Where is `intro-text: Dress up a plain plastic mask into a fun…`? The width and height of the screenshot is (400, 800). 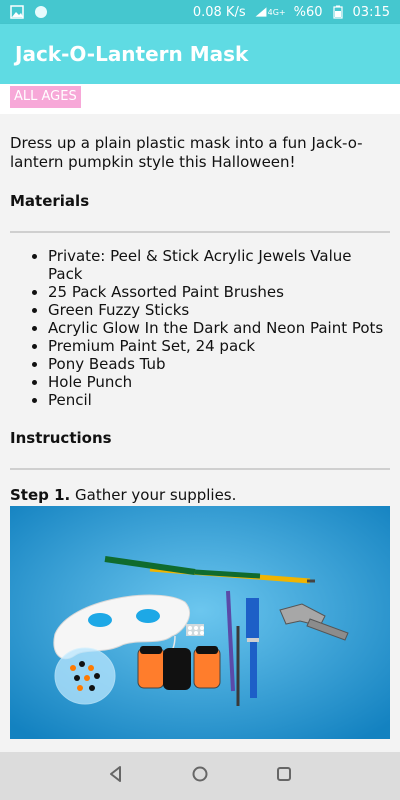 intro-text: Dress up a plain plastic mask into a fun… is located at coordinates (186, 152).